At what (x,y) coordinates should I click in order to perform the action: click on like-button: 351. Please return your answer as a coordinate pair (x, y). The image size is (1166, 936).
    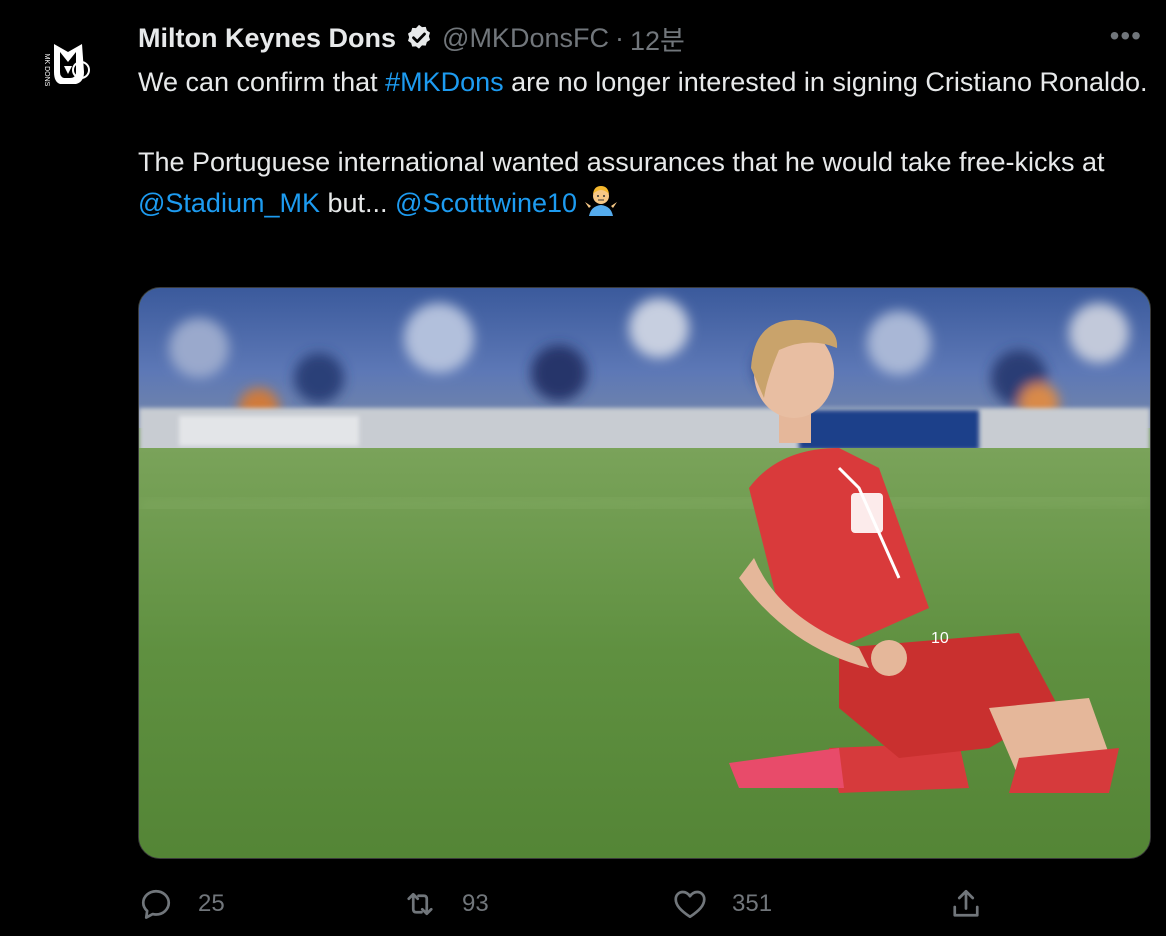
    Looking at the image, I should click on (722, 904).